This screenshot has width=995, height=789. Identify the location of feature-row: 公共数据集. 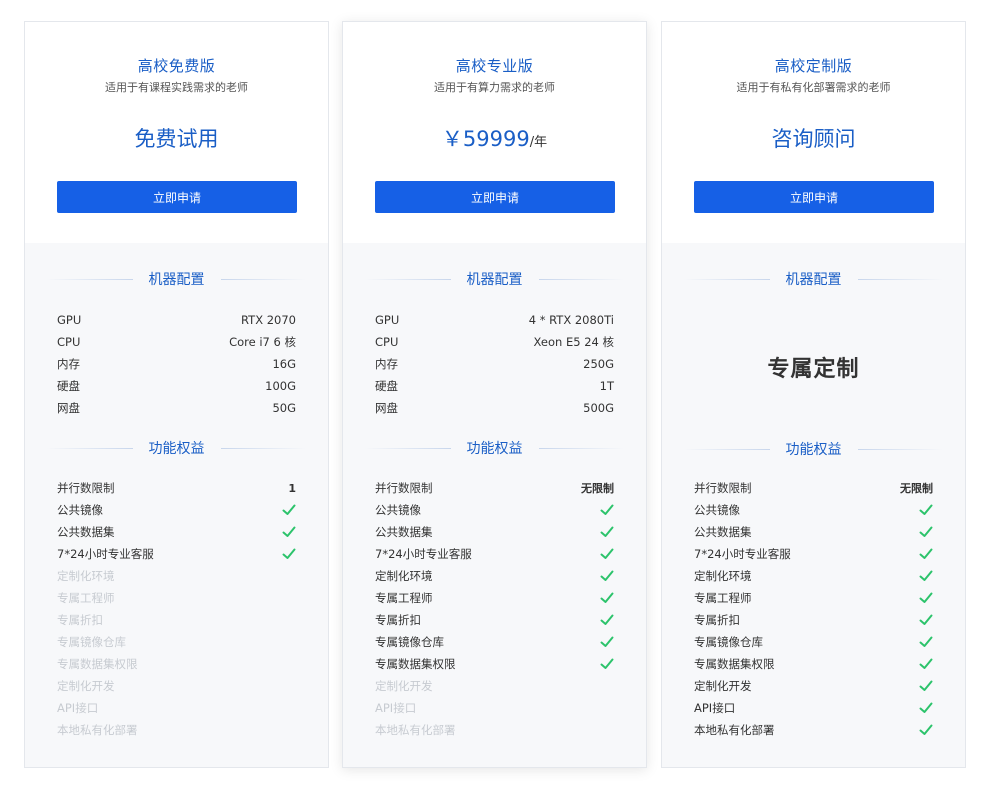
(813, 532).